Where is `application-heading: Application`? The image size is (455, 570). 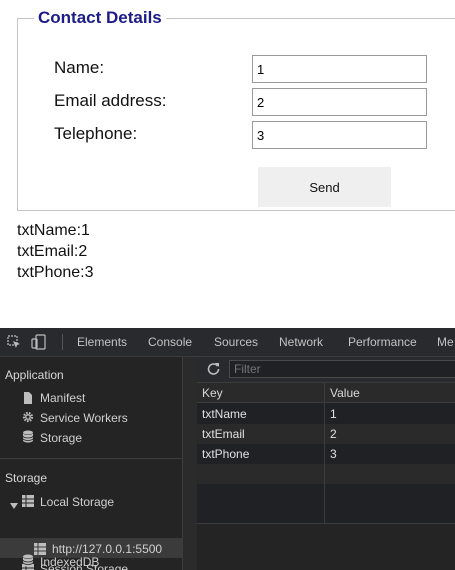
application-heading: Application is located at coordinates (34, 375).